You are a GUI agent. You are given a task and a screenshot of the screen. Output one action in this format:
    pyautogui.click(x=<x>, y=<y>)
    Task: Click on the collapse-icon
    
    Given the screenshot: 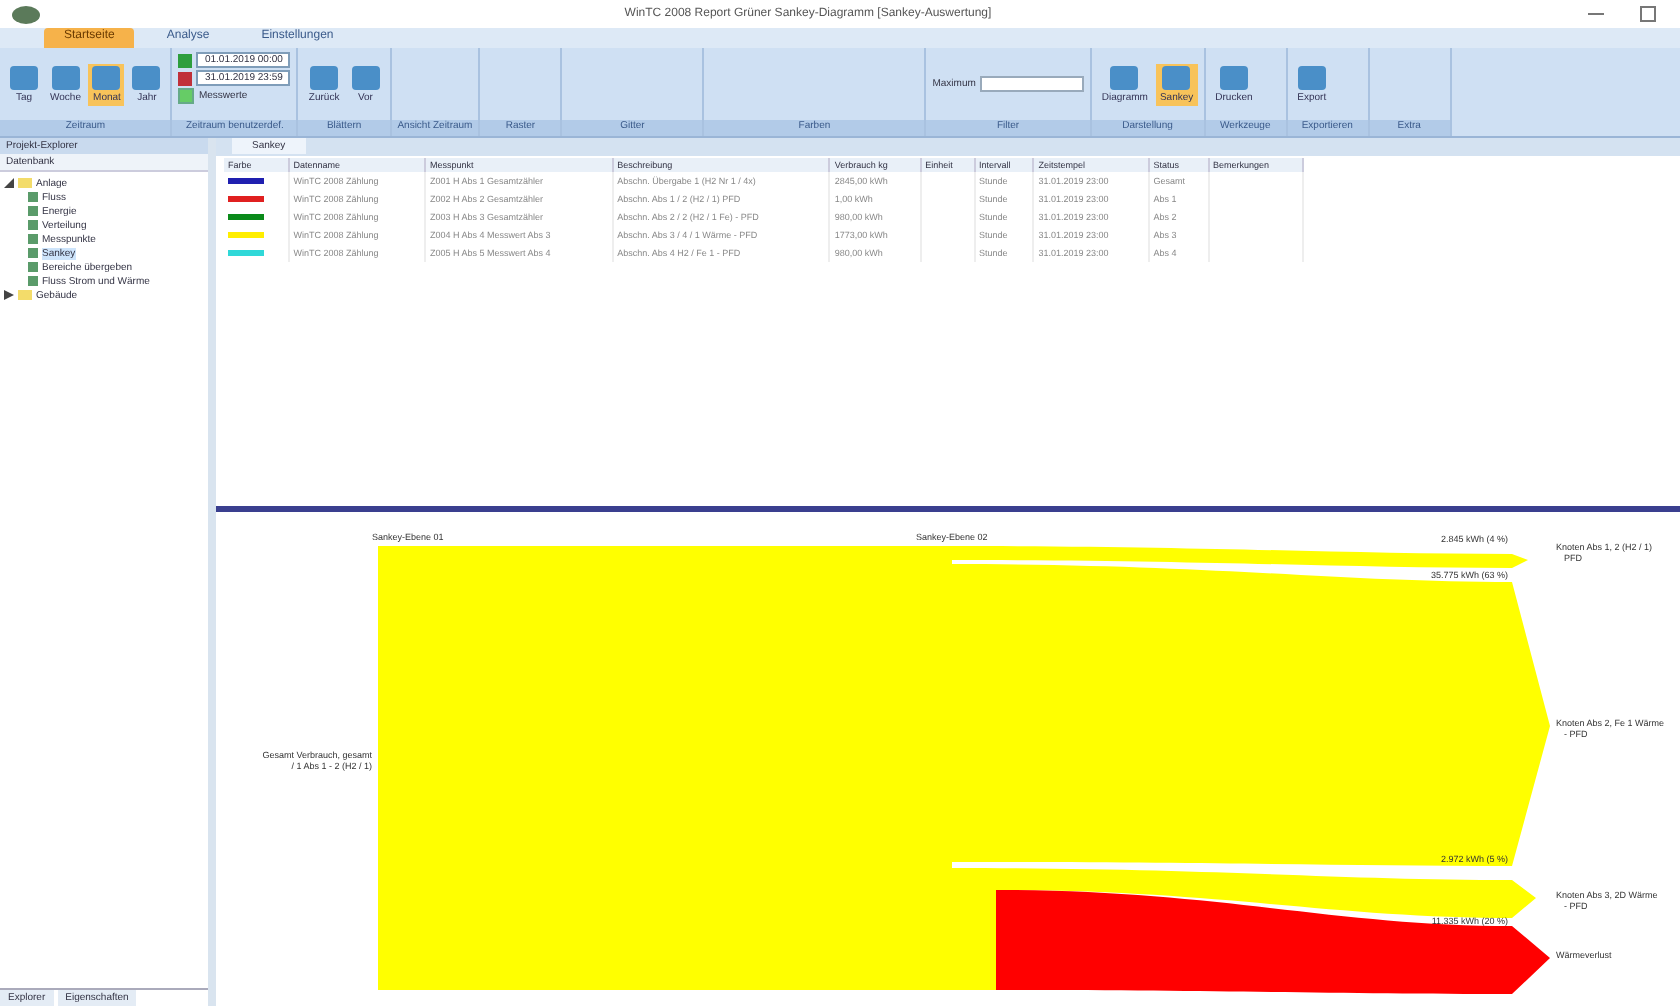 What is the action you would take?
    pyautogui.click(x=9, y=183)
    